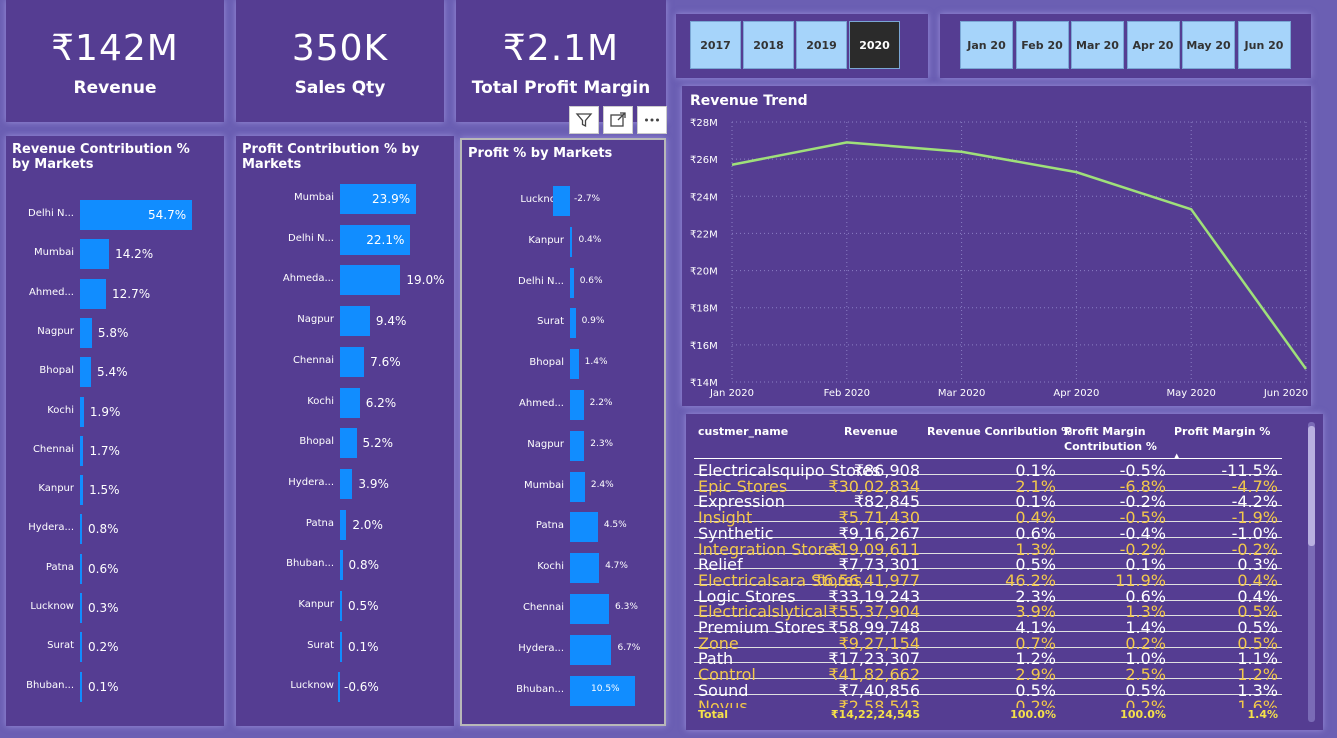 The width and height of the screenshot is (1337, 738). What do you see at coordinates (345, 606) in the screenshot?
I see `bar-row: Kanpur 0.5%` at bounding box center [345, 606].